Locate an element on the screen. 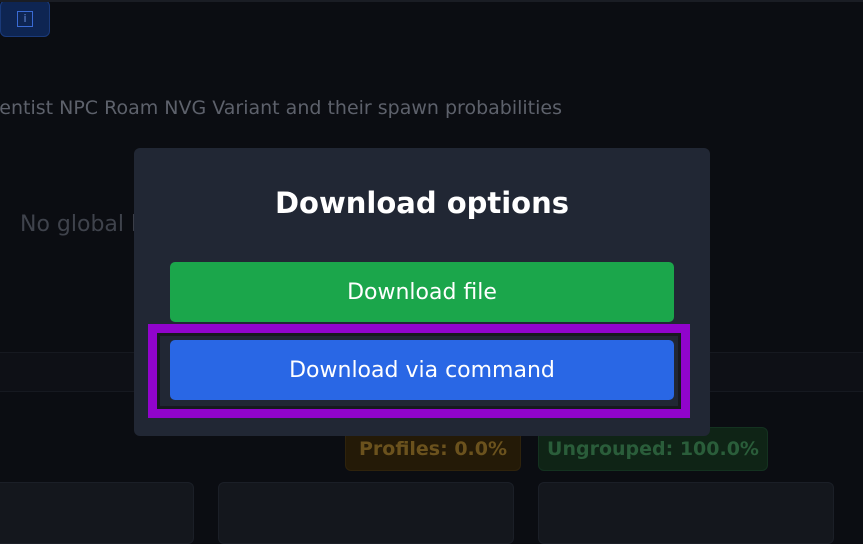 This screenshot has width=863, height=544. info-icon: i is located at coordinates (25, 19).